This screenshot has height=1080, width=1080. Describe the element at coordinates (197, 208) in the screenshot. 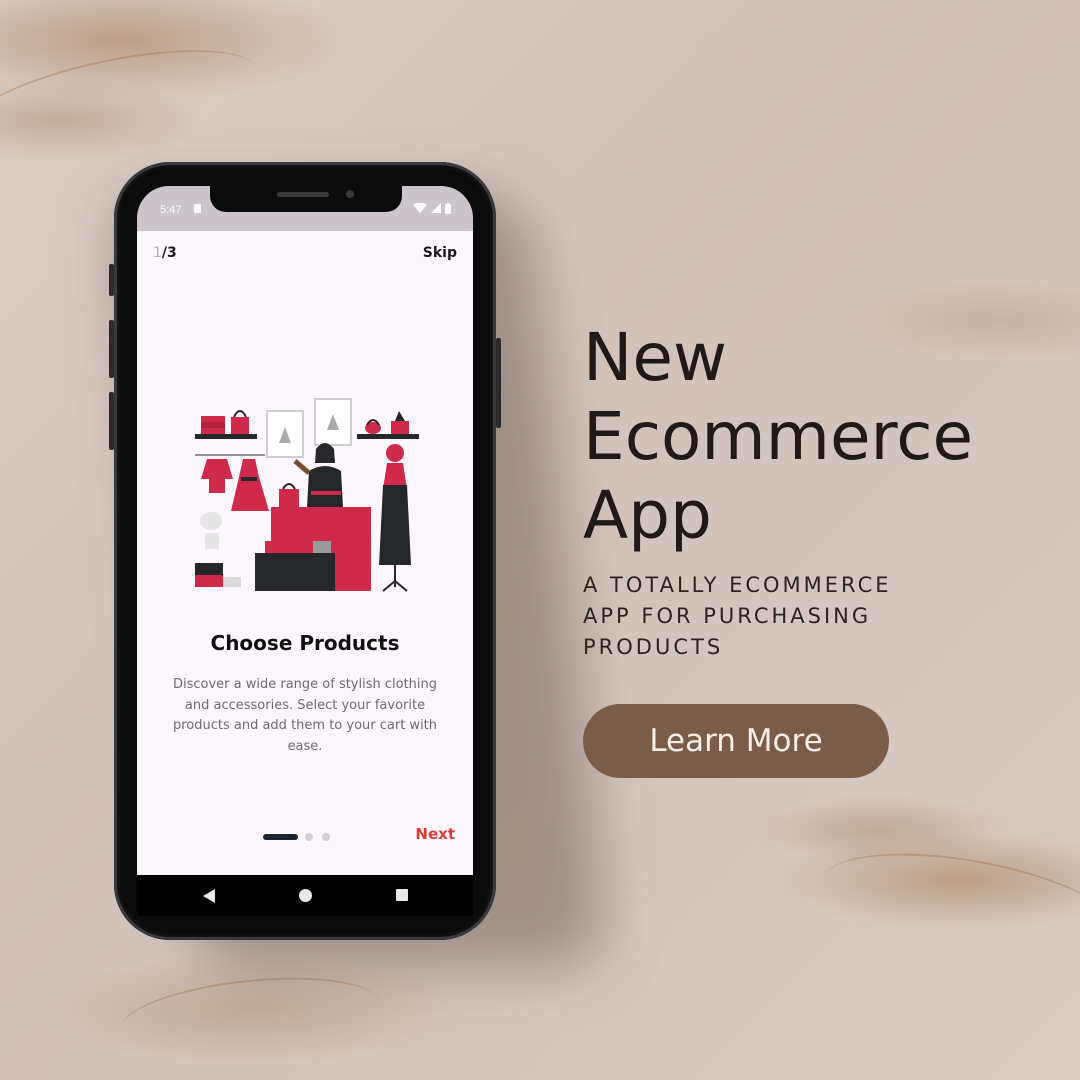

I see `notification-icon` at that location.